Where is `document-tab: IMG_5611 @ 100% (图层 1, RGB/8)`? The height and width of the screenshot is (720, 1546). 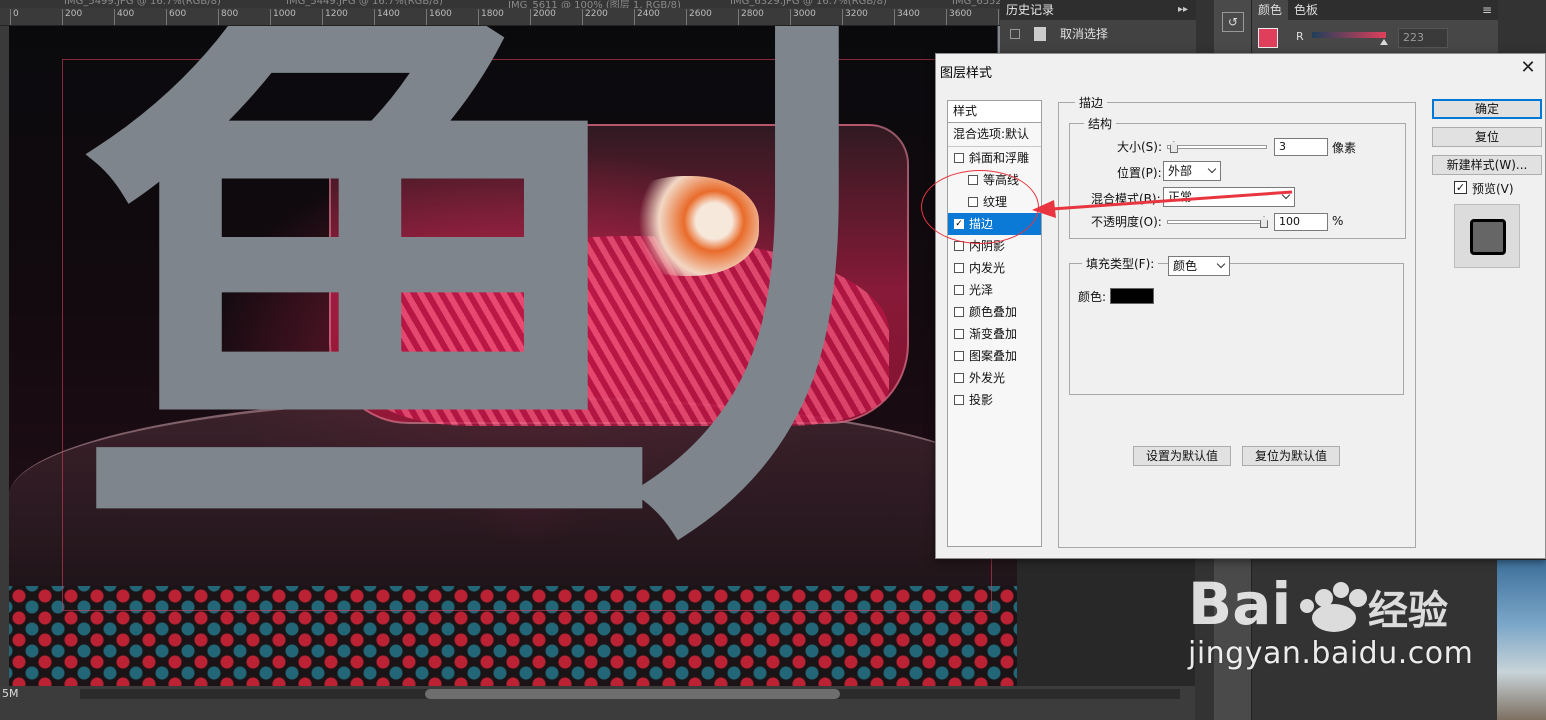 document-tab: IMG_5611 @ 100% (图层 1, RGB/8) is located at coordinates (594, 4).